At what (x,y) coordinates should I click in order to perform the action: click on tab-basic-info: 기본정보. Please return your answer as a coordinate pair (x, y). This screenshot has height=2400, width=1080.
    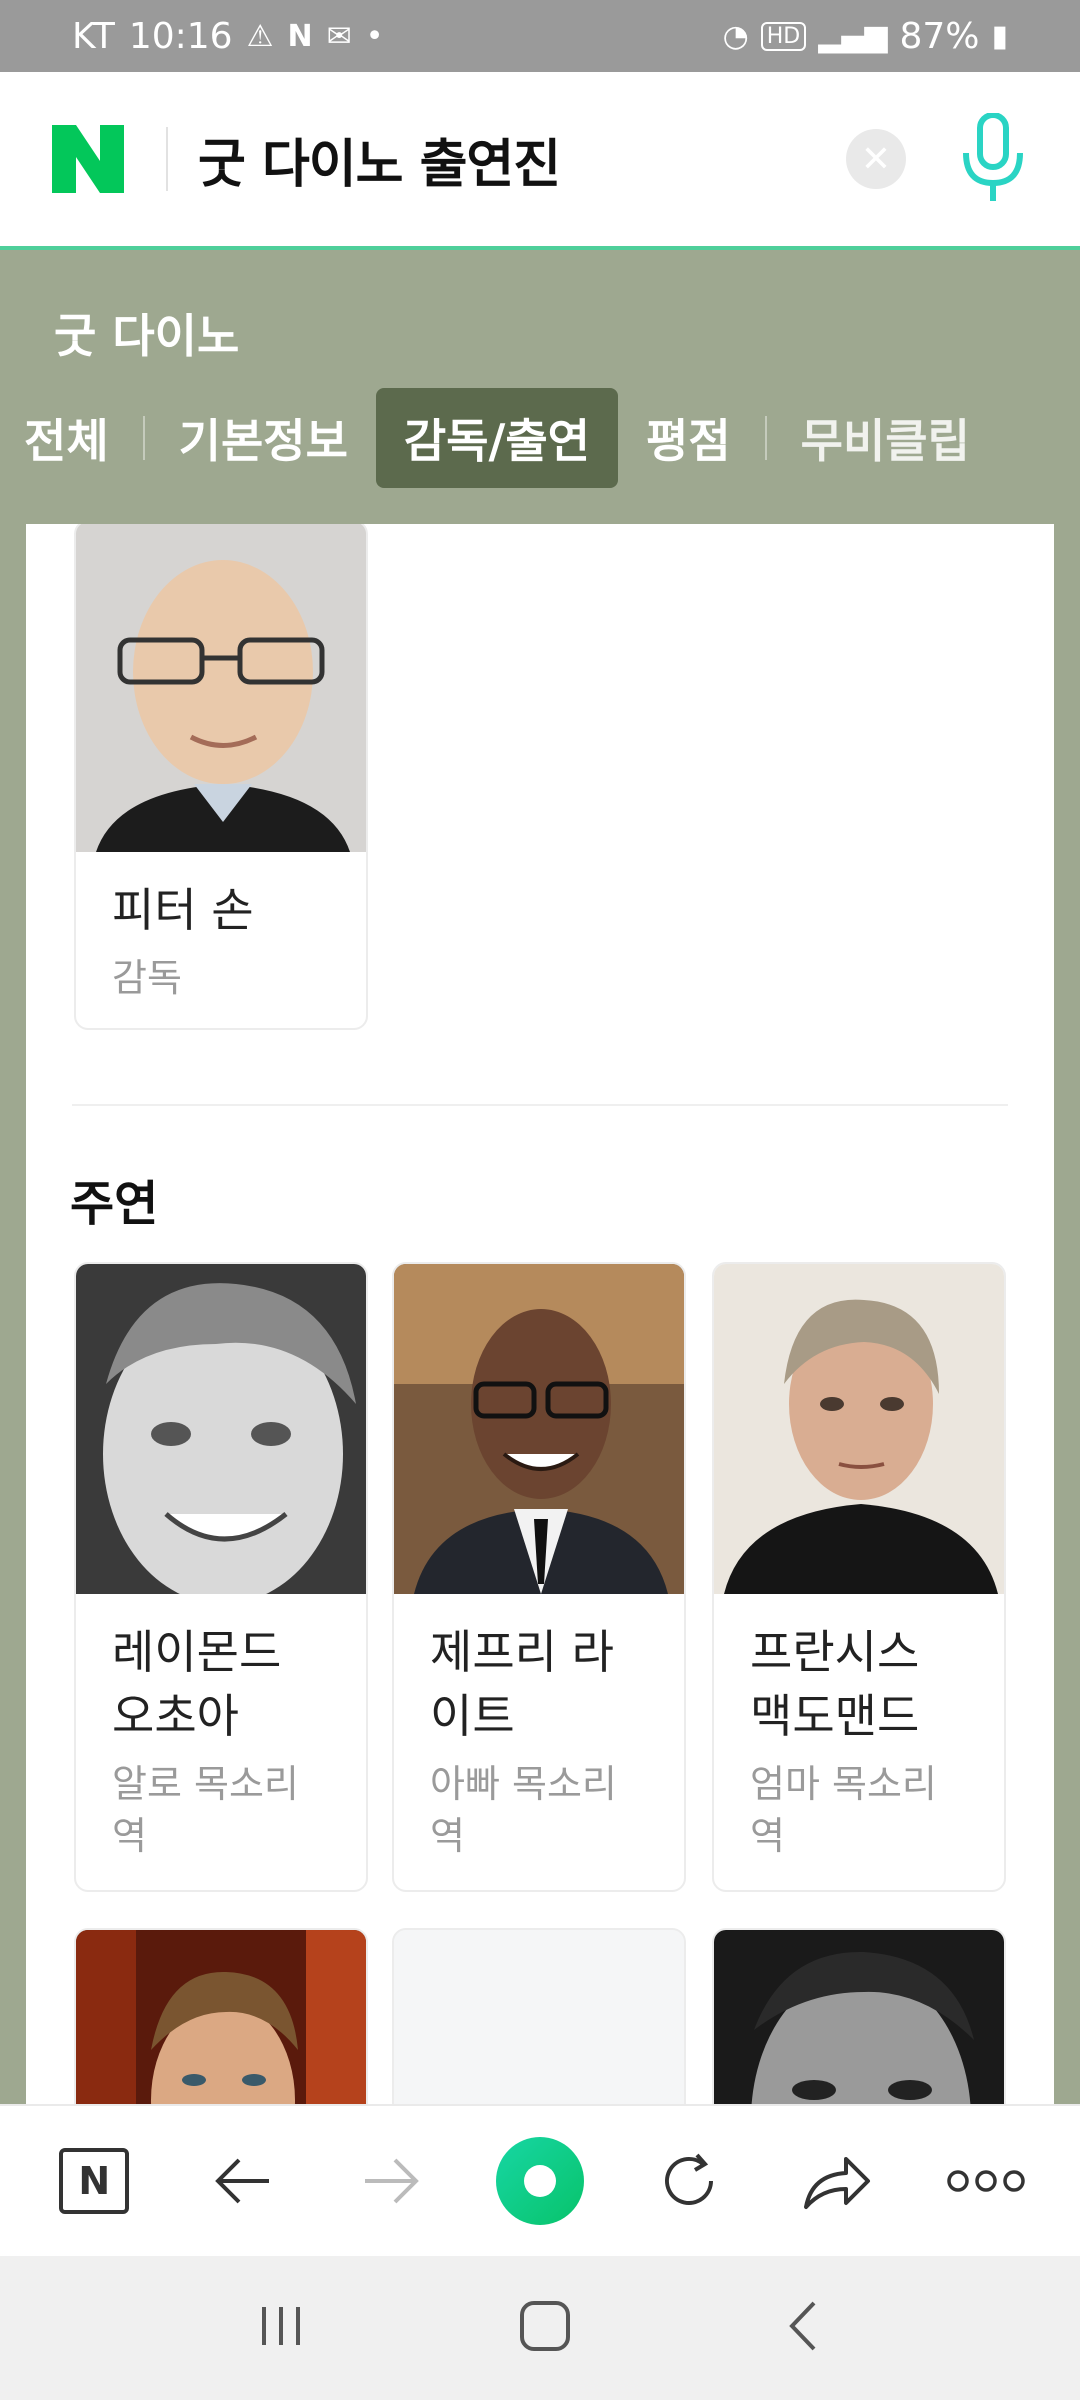
    Looking at the image, I should click on (263, 438).